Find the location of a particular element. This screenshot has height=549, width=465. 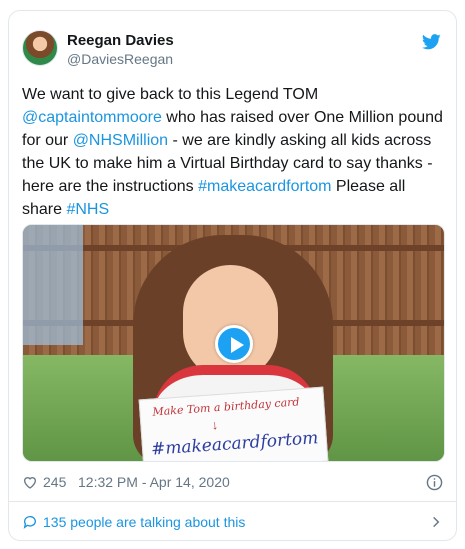

conversation-link: 135 people are talking about this is located at coordinates (232, 522).